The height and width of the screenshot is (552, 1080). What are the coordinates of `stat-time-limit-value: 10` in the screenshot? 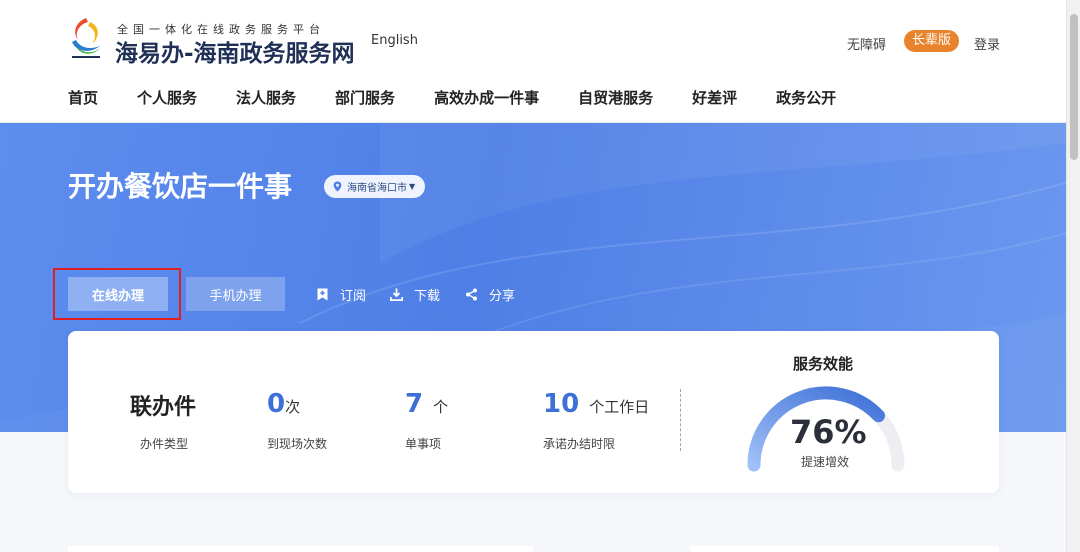 It's located at (561, 404).